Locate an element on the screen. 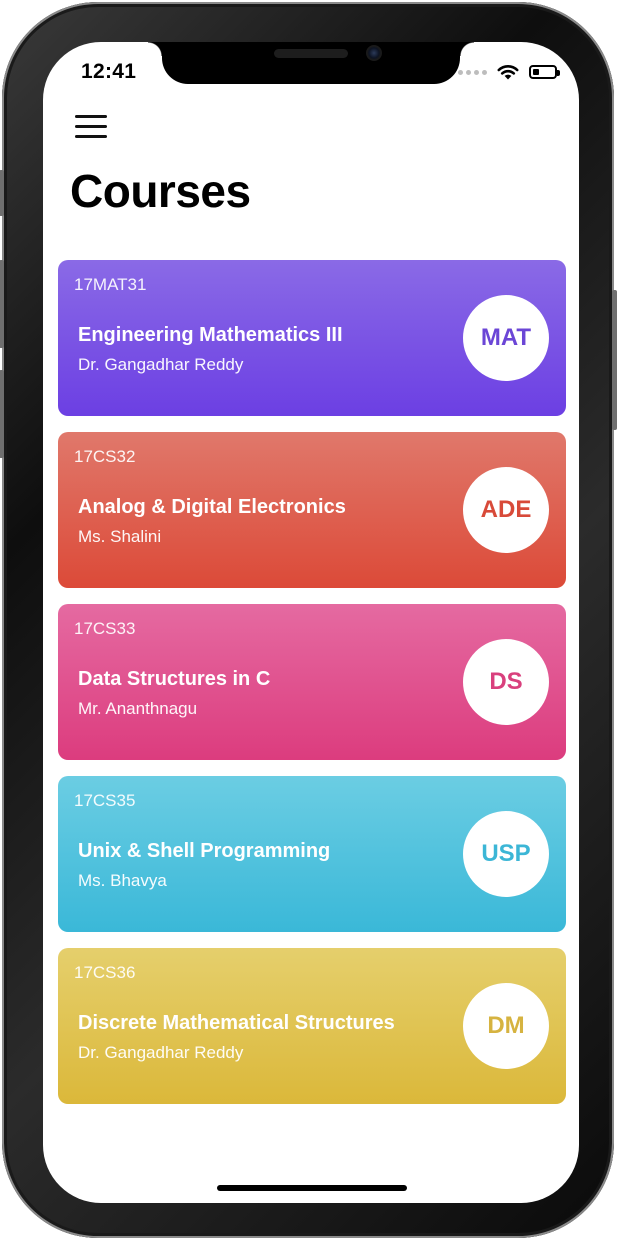 This screenshot has width=618, height=1241. course-code: 17CS33 is located at coordinates (105, 628).